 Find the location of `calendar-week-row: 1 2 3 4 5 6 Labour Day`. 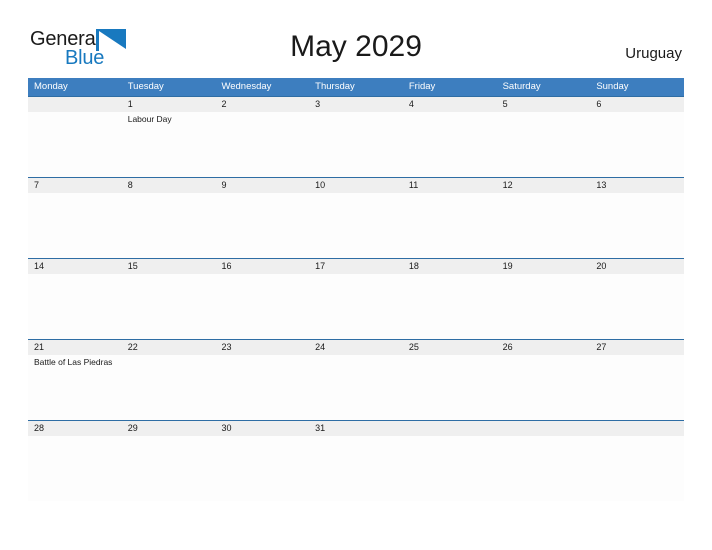

calendar-week-row: 1 2 3 4 5 6 Labour Day is located at coordinates (356, 136).